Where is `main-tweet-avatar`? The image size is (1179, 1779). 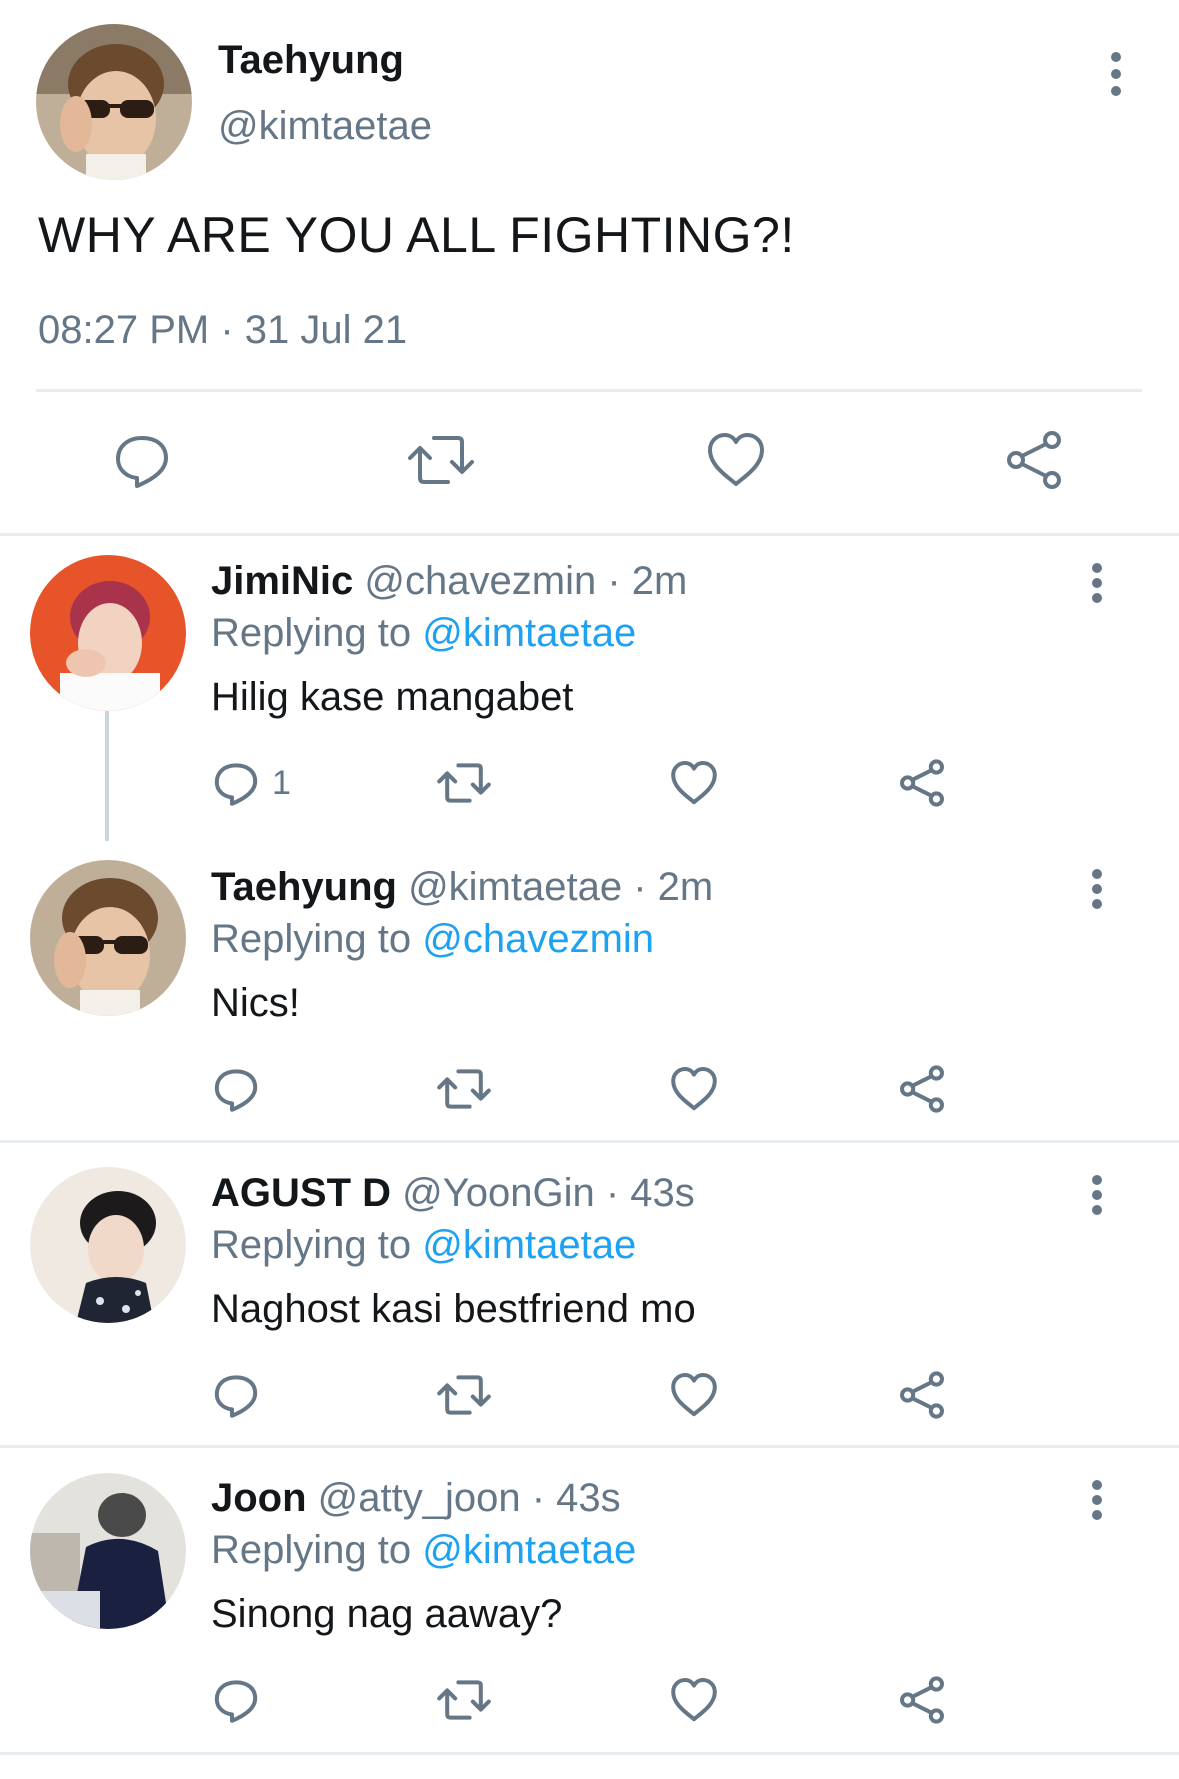
main-tweet-avatar is located at coordinates (114, 102).